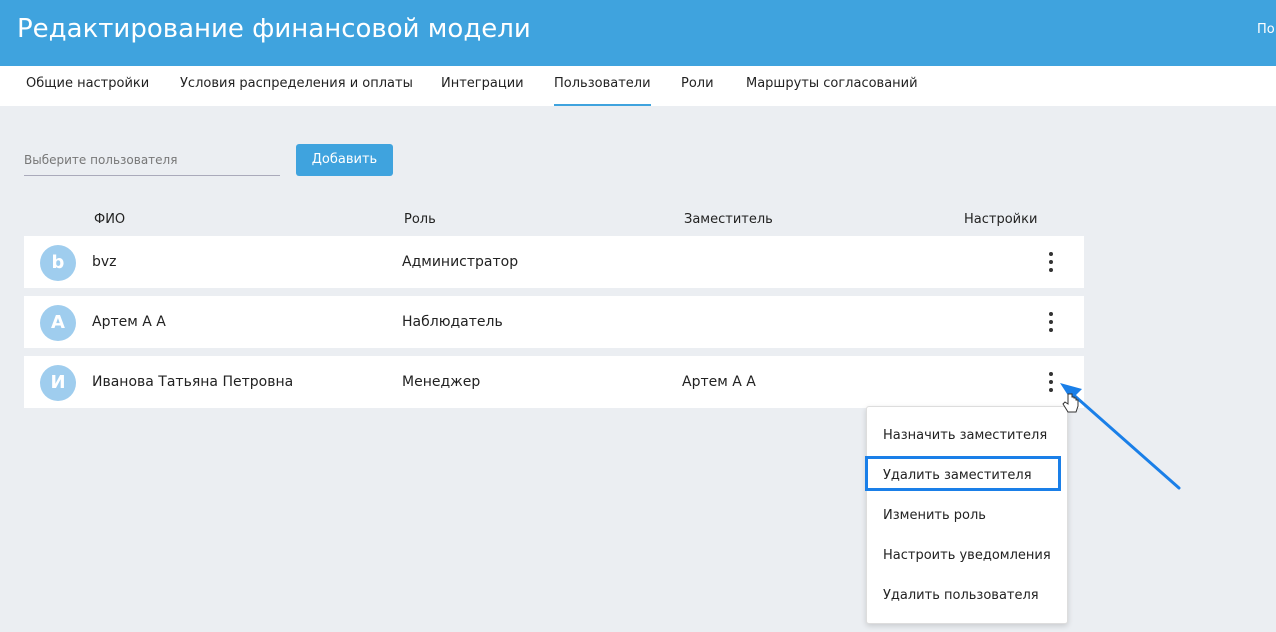 The width and height of the screenshot is (1276, 632). Describe the element at coordinates (1120, 436) in the screenshot. I see `pointer-arrow-icon` at that location.